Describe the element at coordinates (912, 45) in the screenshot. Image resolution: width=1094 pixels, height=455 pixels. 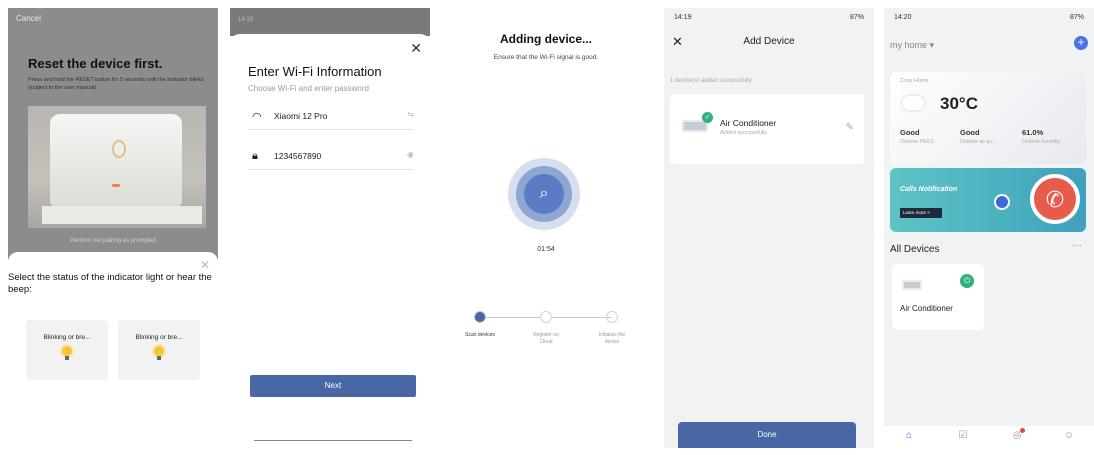
I see `home-selector: my home ▾` at that location.